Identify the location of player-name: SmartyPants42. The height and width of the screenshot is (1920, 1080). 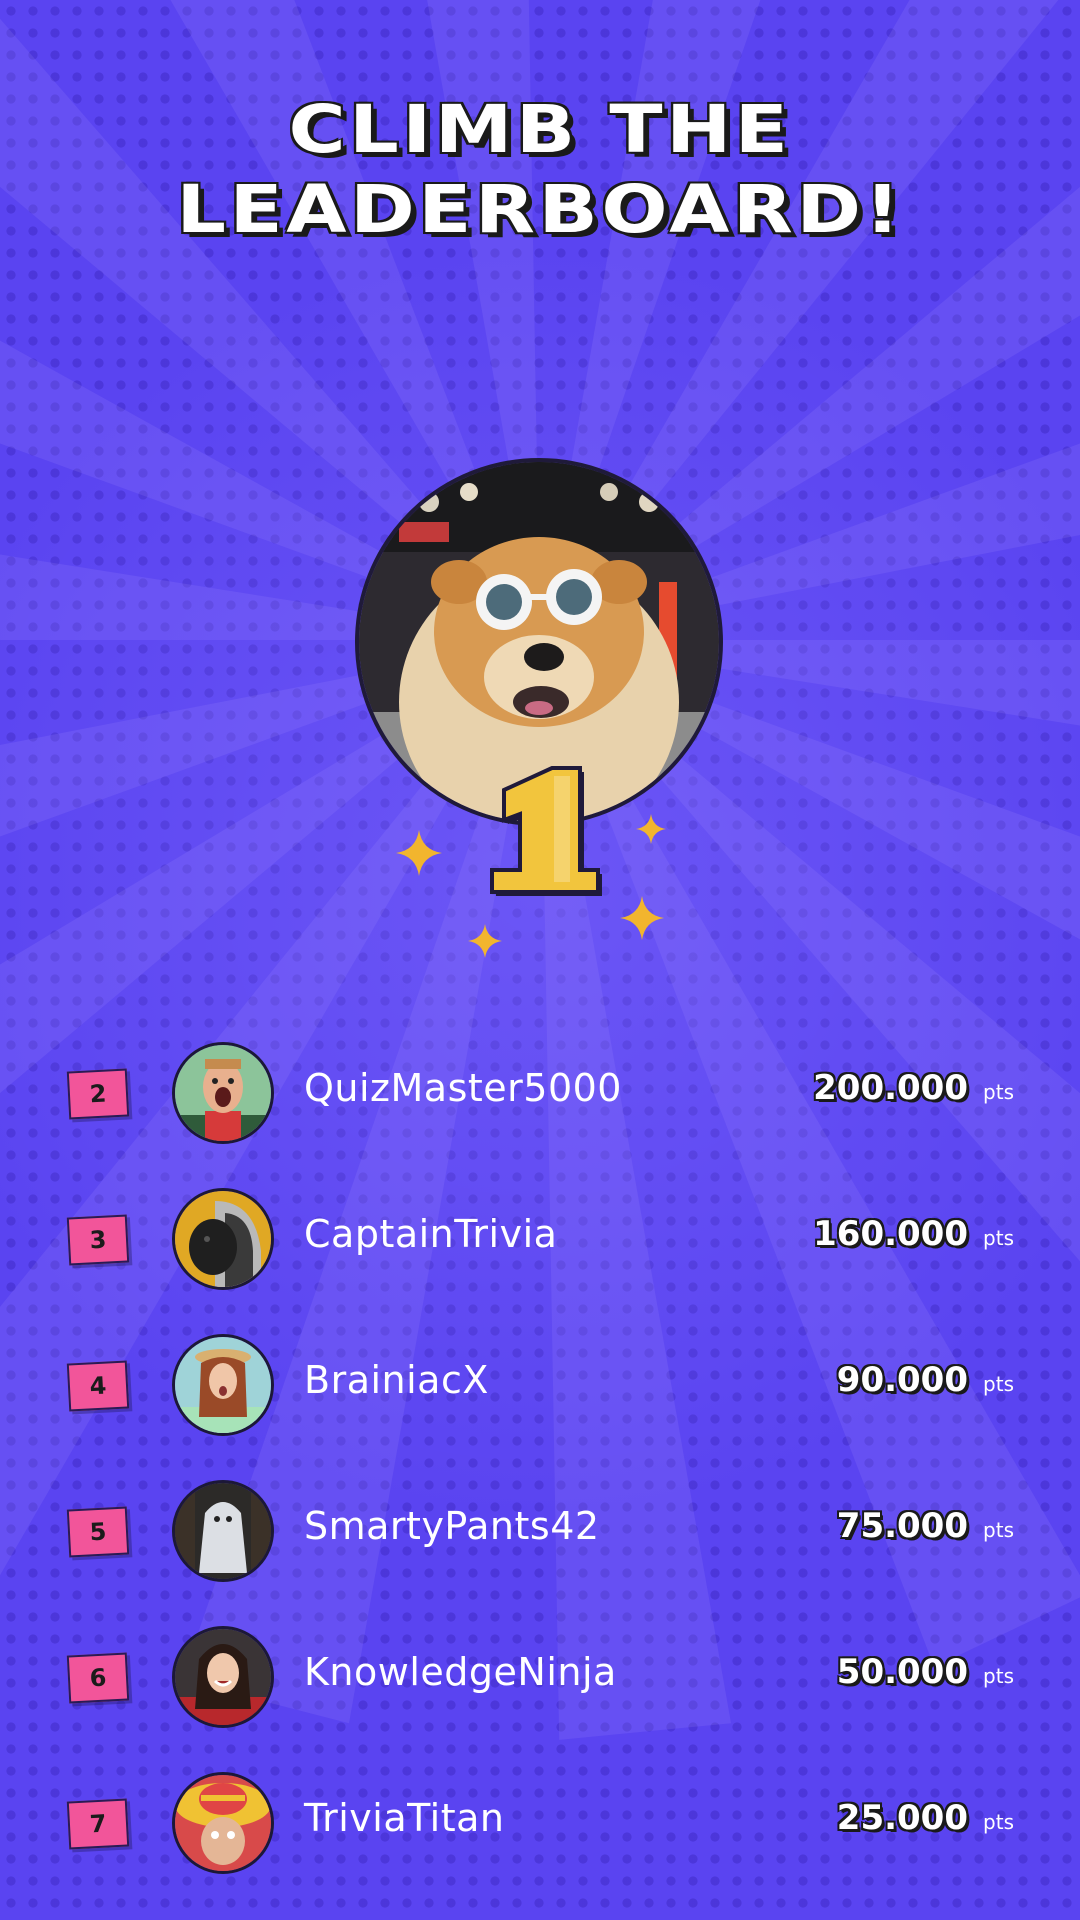
(452, 1526).